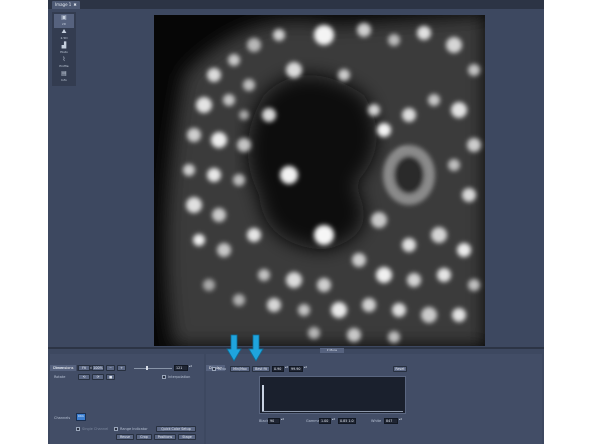 This screenshot has height=444, width=592. I want to click on view-info-button: ▤ Info, so click(64, 77).